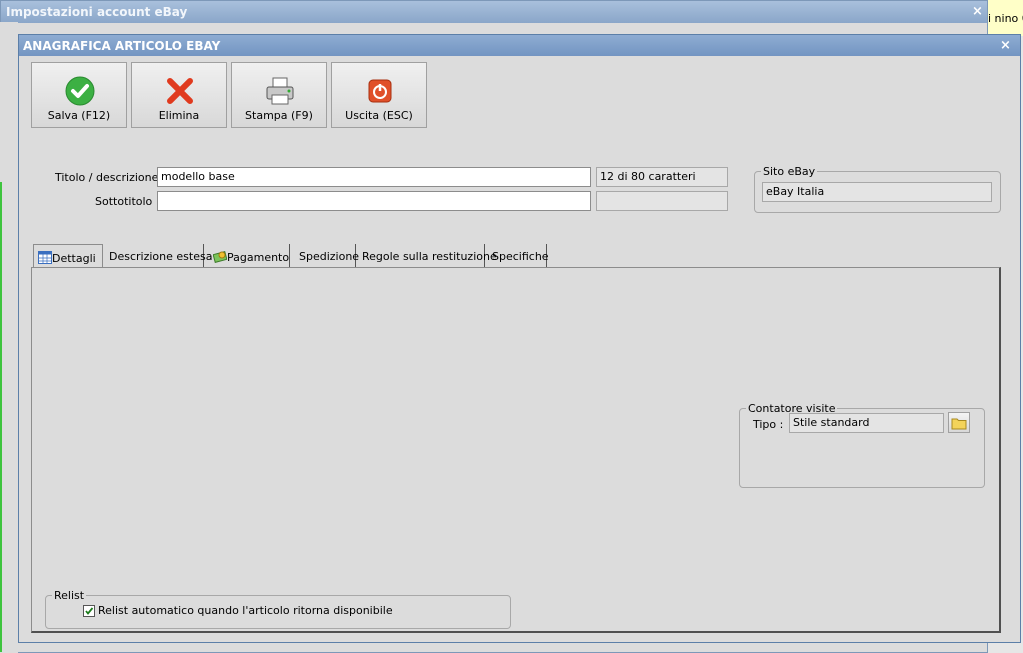 This screenshot has width=1023, height=653. I want to click on background-note: i nino 0, so click(1005, 18).